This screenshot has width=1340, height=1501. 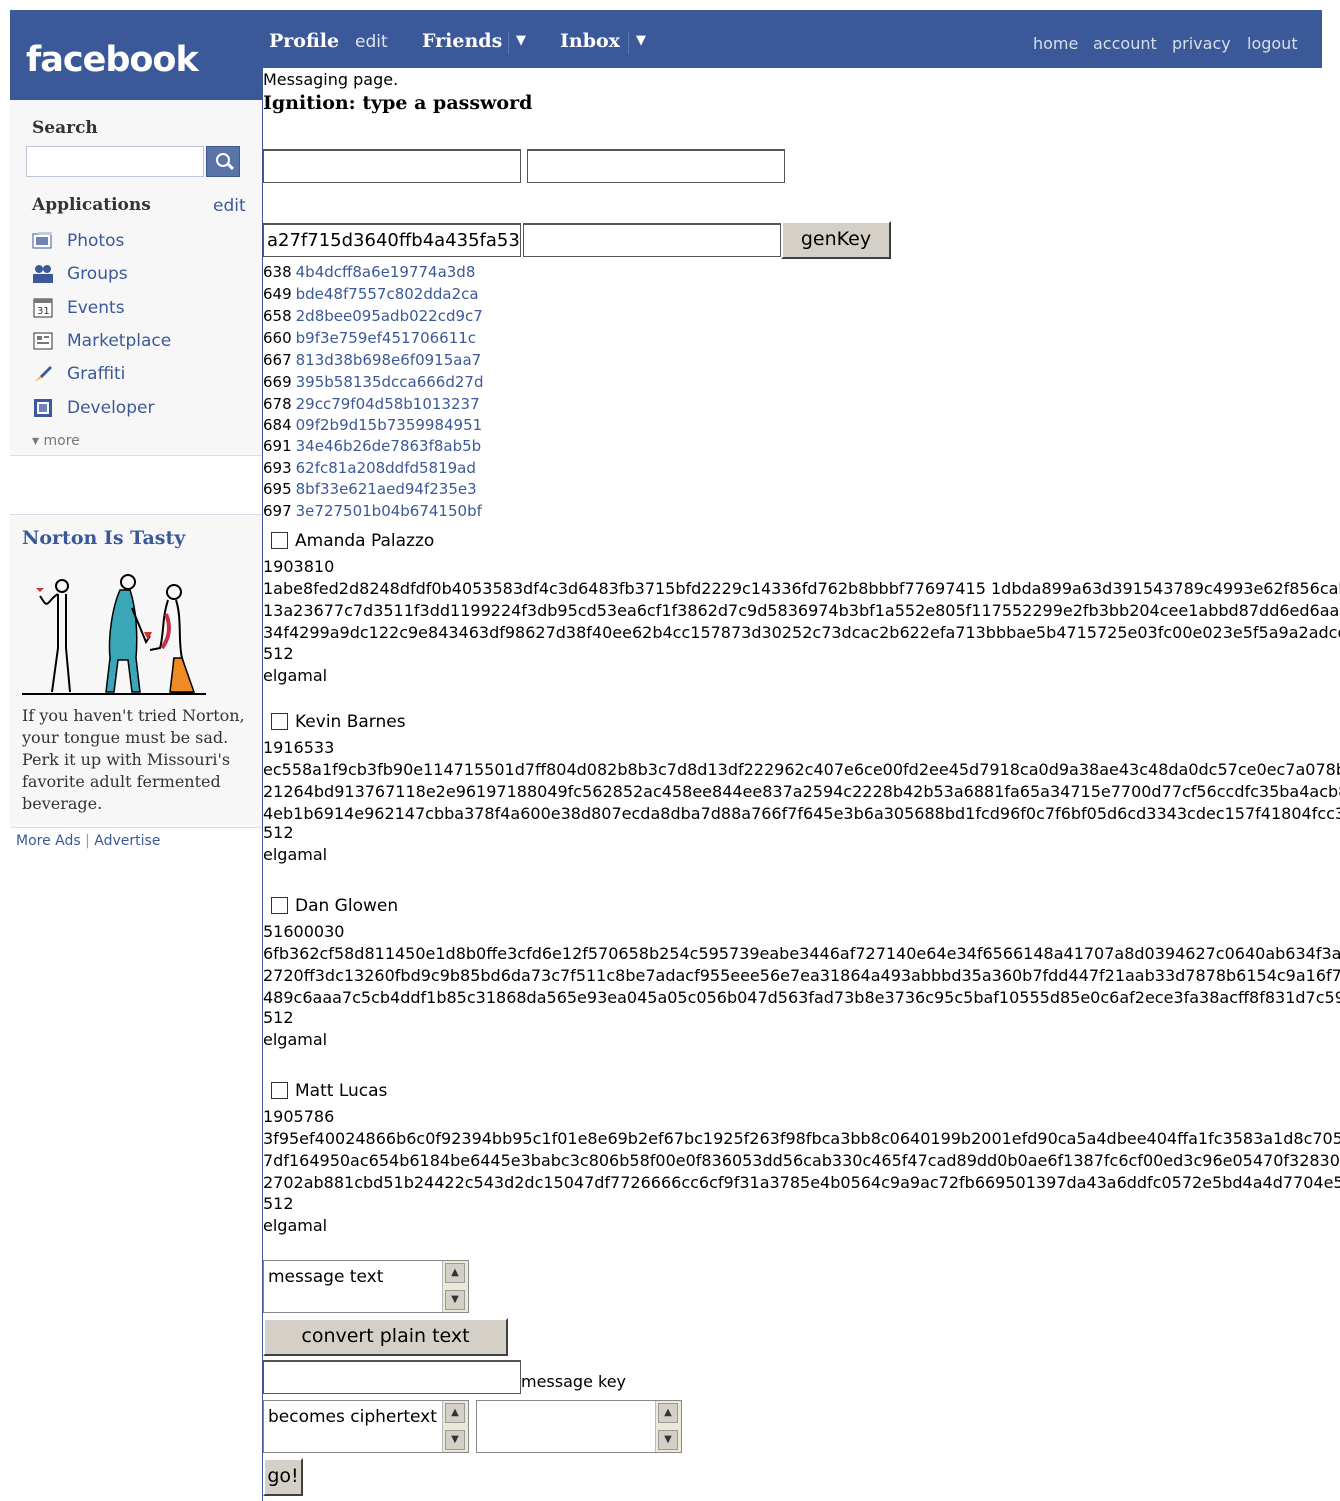 I want to click on message-scrollbar: ▲ ▼, so click(x=455, y=1286).